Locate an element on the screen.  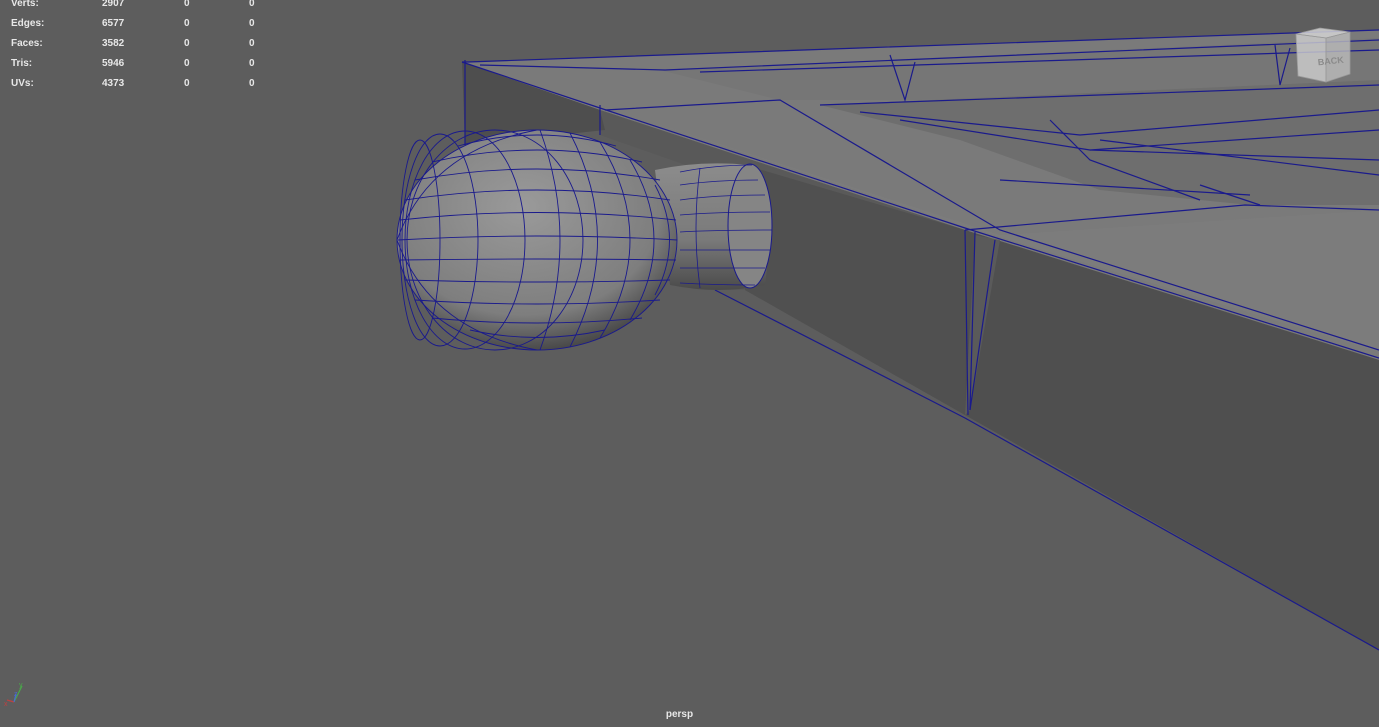
hud-row-tris: Tris: 5946 0 0 is located at coordinates (135, 64).